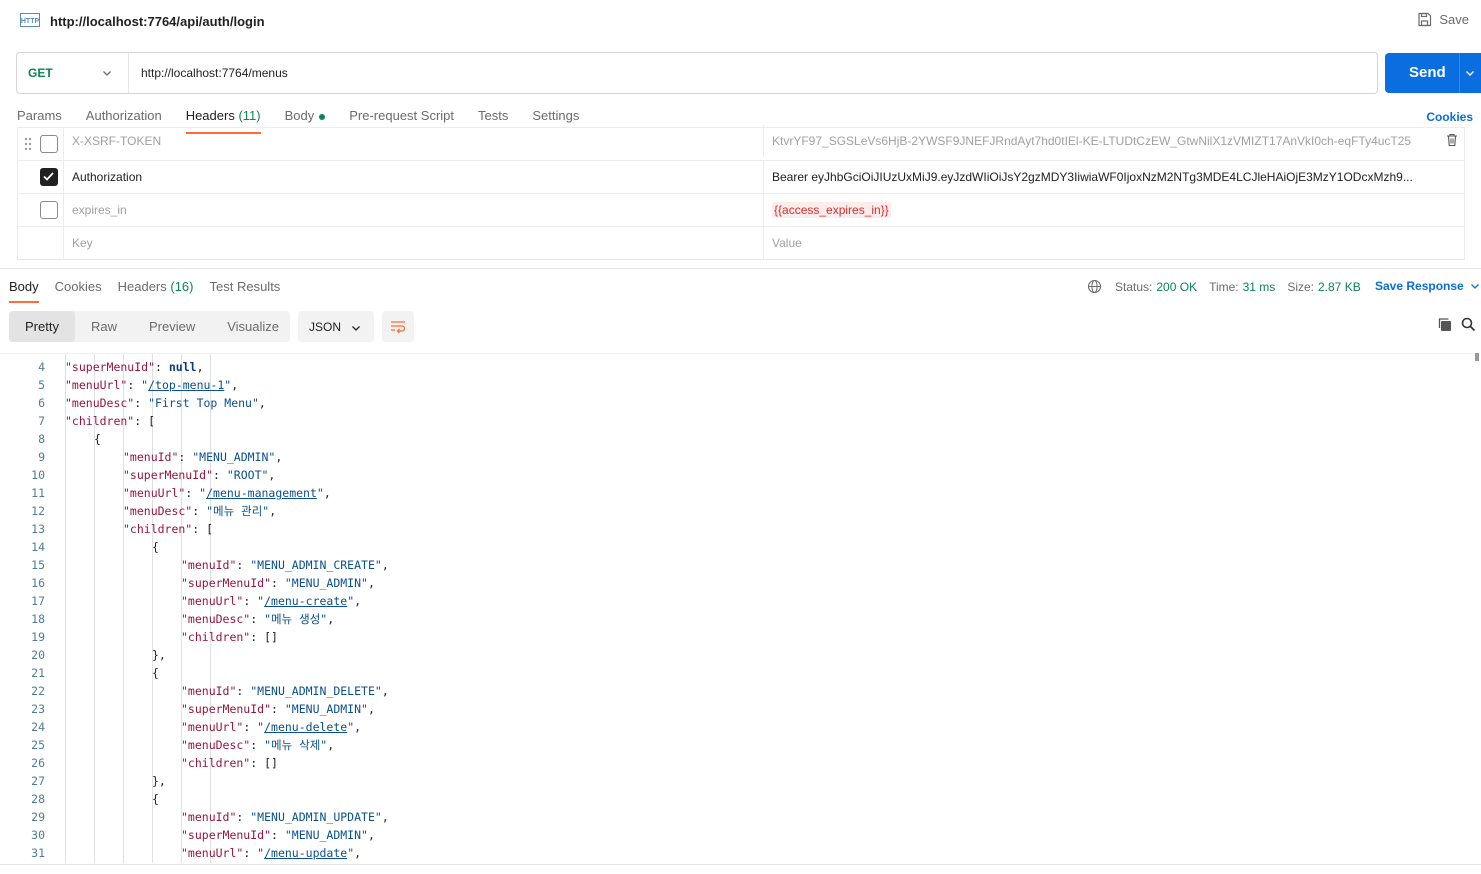 This screenshot has height=874, width=1481. What do you see at coordinates (38, 763) in the screenshot?
I see `line-number: 26` at bounding box center [38, 763].